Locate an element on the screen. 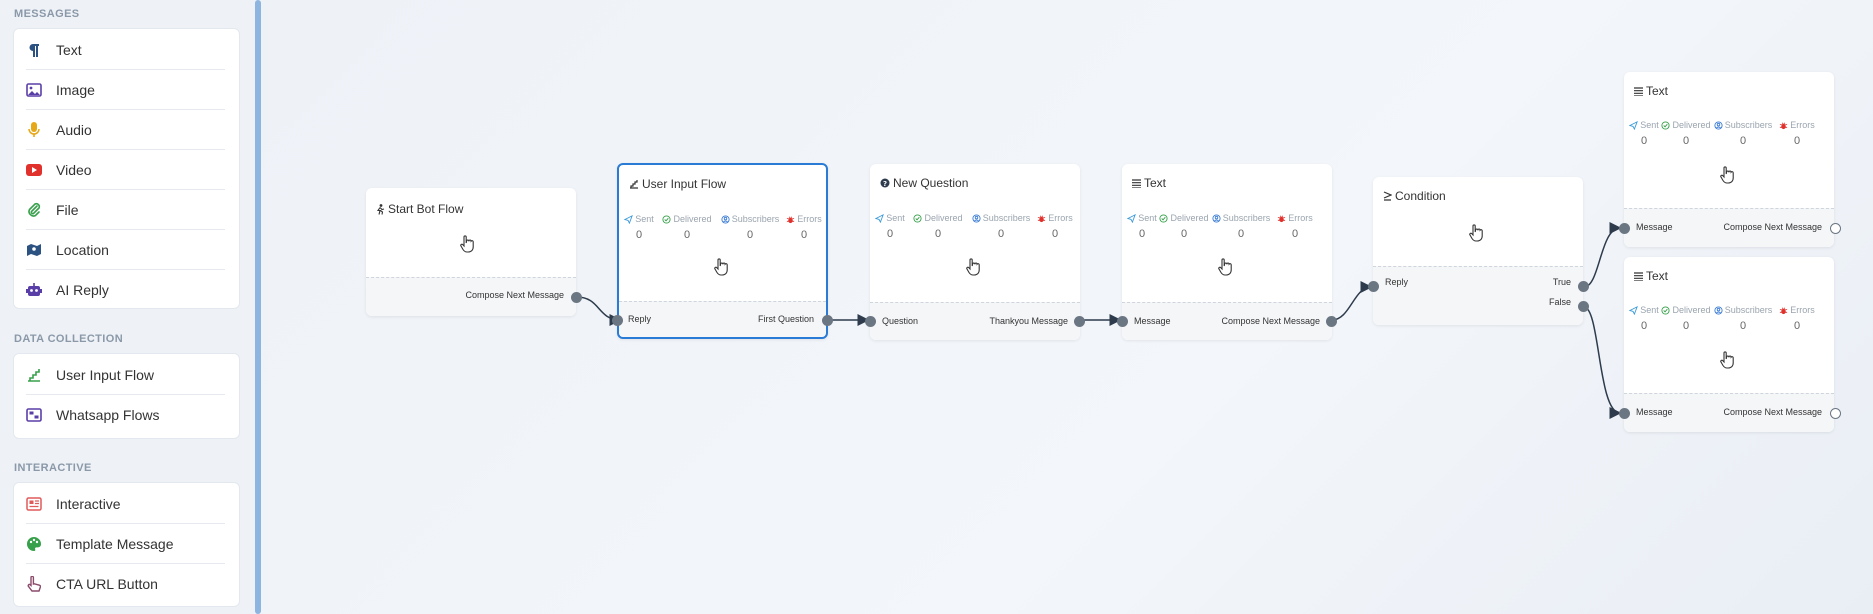 The width and height of the screenshot is (1873, 614). paragraph-icon is located at coordinates (34, 50).